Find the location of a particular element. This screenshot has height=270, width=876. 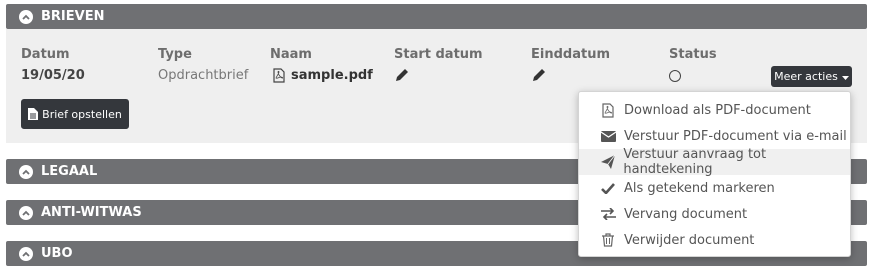

section-title: BRIEVEN is located at coordinates (73, 16).